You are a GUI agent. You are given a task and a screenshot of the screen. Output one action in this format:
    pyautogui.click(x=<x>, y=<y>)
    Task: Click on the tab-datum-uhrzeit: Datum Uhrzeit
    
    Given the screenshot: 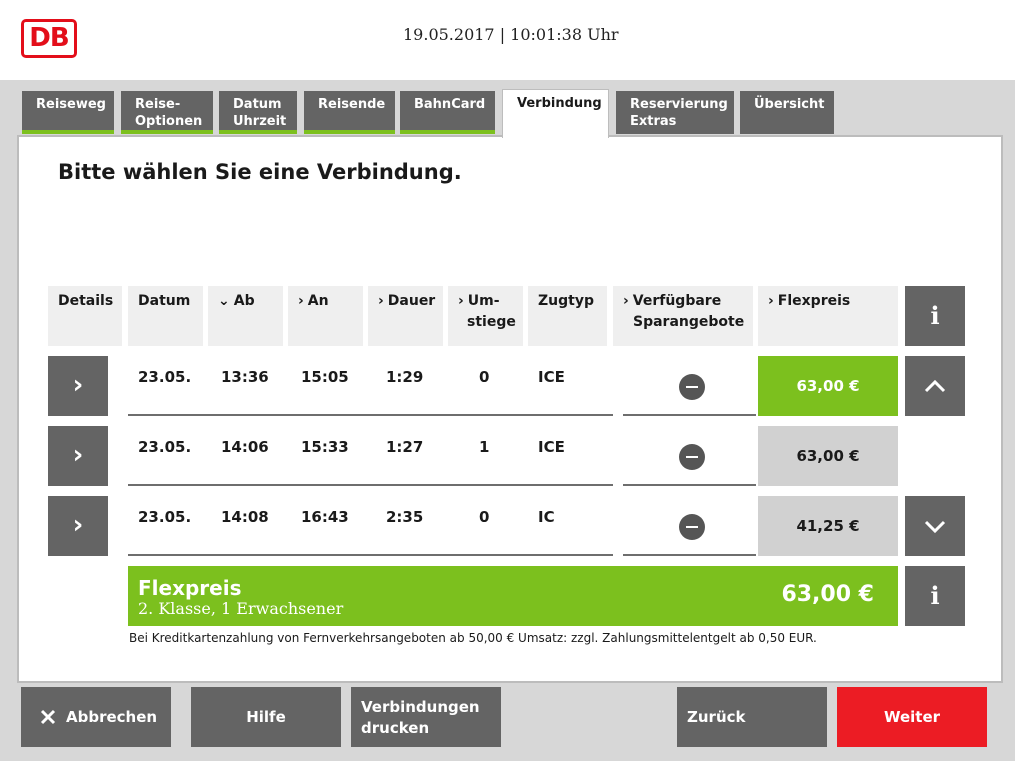 What is the action you would take?
    pyautogui.click(x=258, y=112)
    